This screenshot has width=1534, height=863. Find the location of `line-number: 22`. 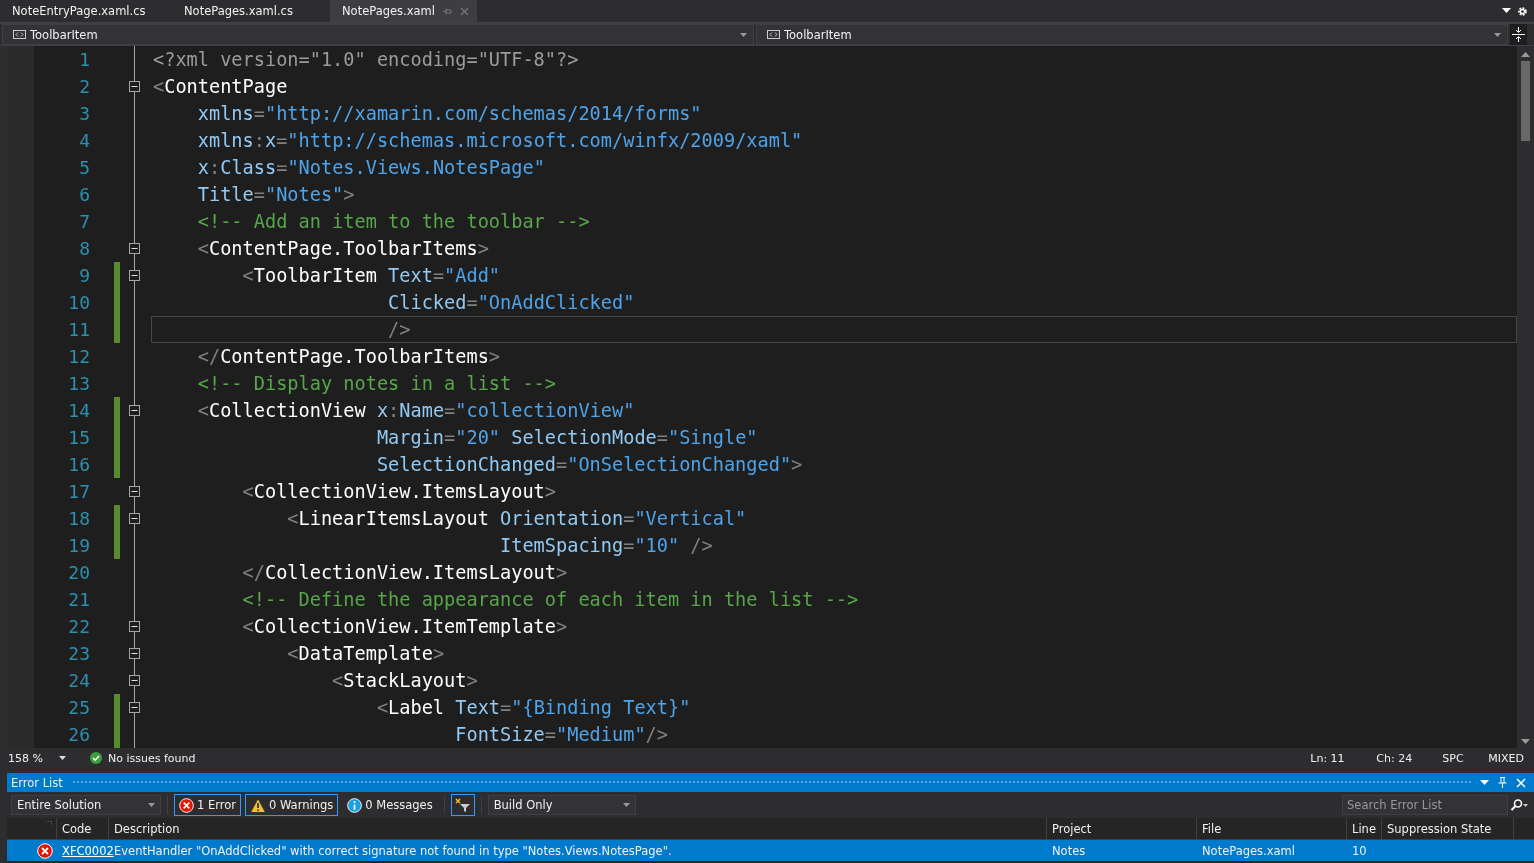

line-number: 22 is located at coordinates (78, 626).